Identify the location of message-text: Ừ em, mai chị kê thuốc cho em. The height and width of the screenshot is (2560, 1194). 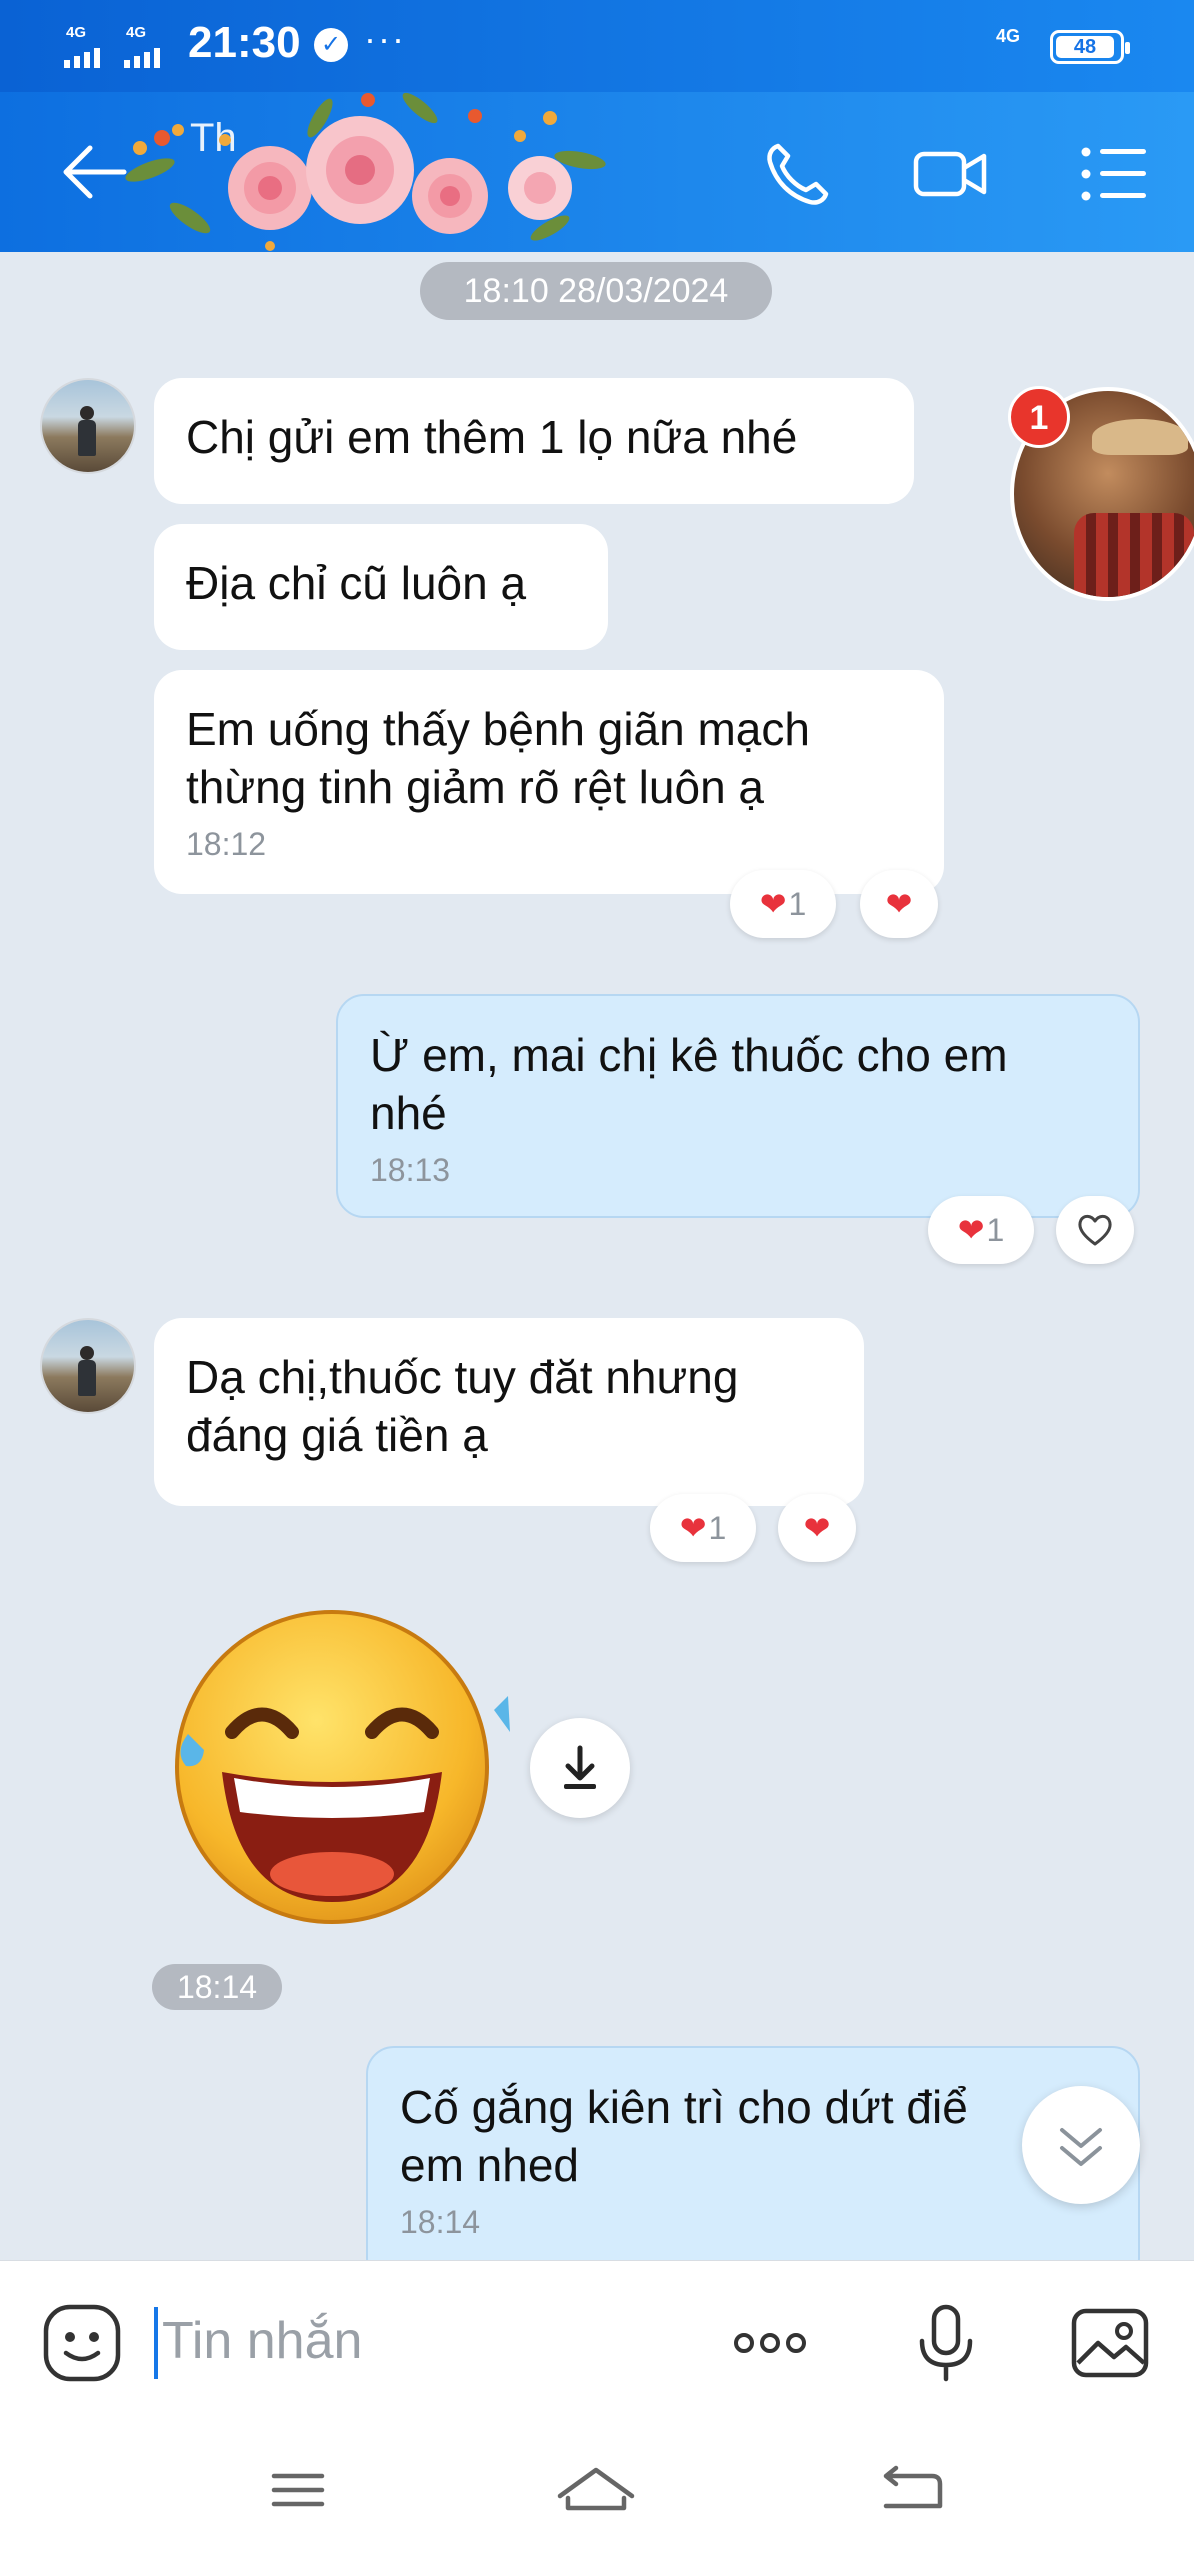
(689, 1055).